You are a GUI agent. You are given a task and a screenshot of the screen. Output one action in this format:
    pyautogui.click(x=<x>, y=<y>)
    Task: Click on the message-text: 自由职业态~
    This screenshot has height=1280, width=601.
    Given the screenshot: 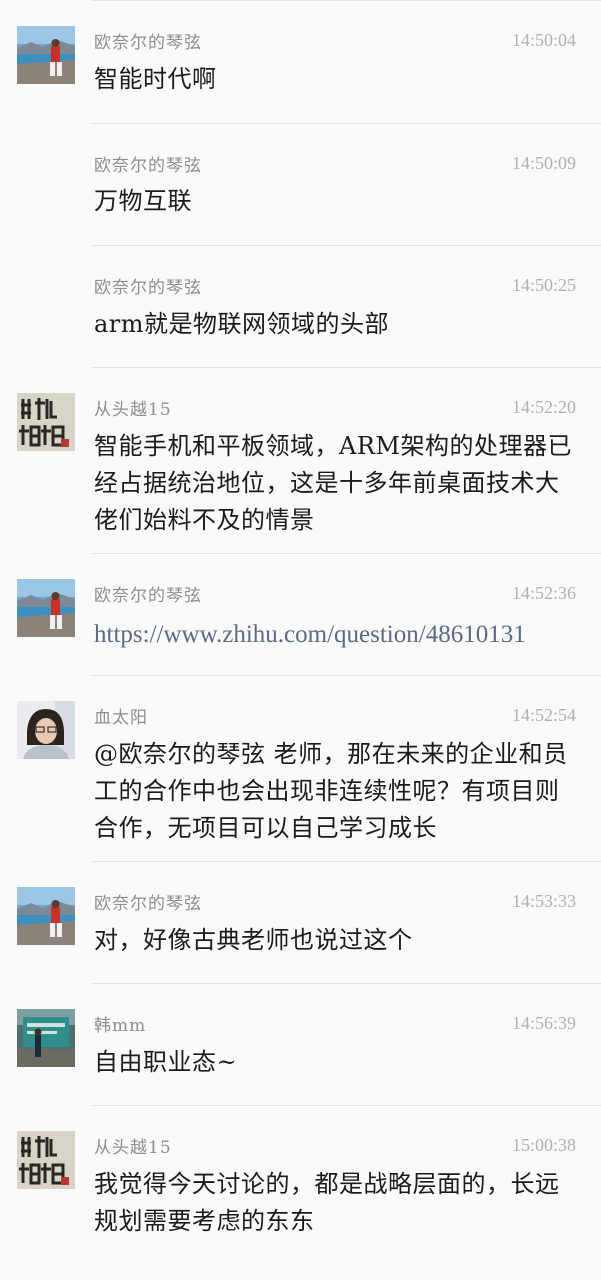 What is the action you would take?
    pyautogui.click(x=166, y=1062)
    